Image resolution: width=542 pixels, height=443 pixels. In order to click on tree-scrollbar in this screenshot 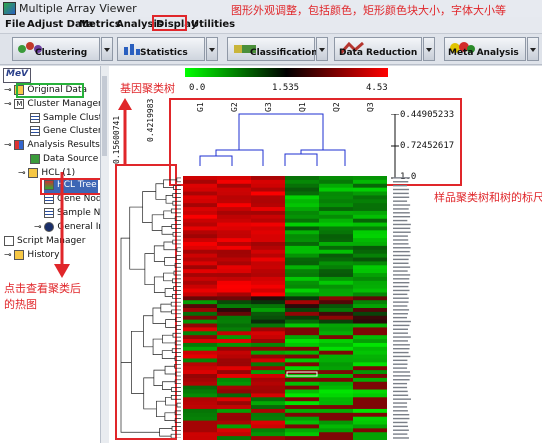, I will do `click(104, 254)`.